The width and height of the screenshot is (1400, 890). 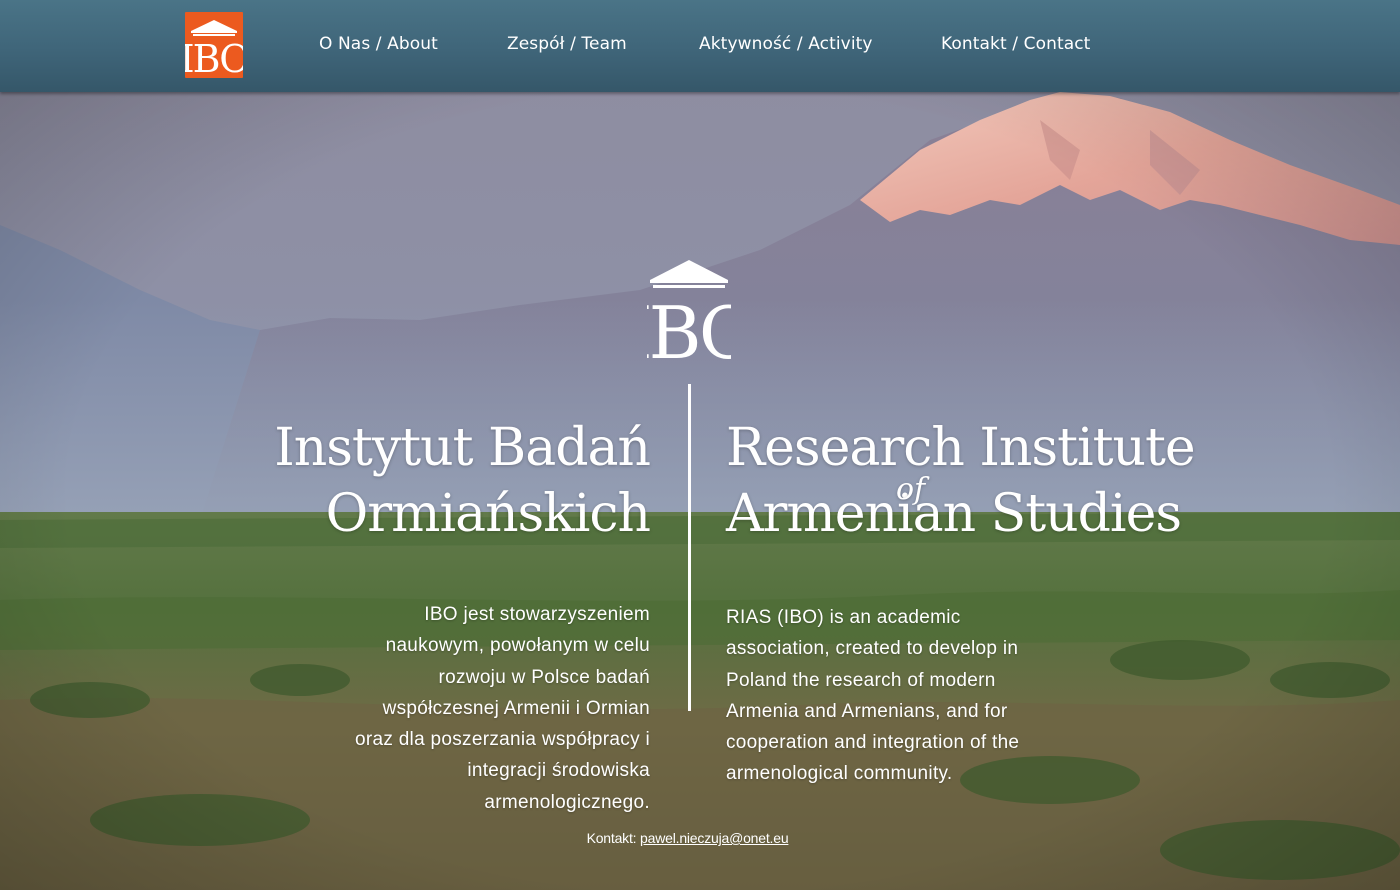 What do you see at coordinates (462, 447) in the screenshot?
I see `title-polish-line-1: Instytut Badań` at bounding box center [462, 447].